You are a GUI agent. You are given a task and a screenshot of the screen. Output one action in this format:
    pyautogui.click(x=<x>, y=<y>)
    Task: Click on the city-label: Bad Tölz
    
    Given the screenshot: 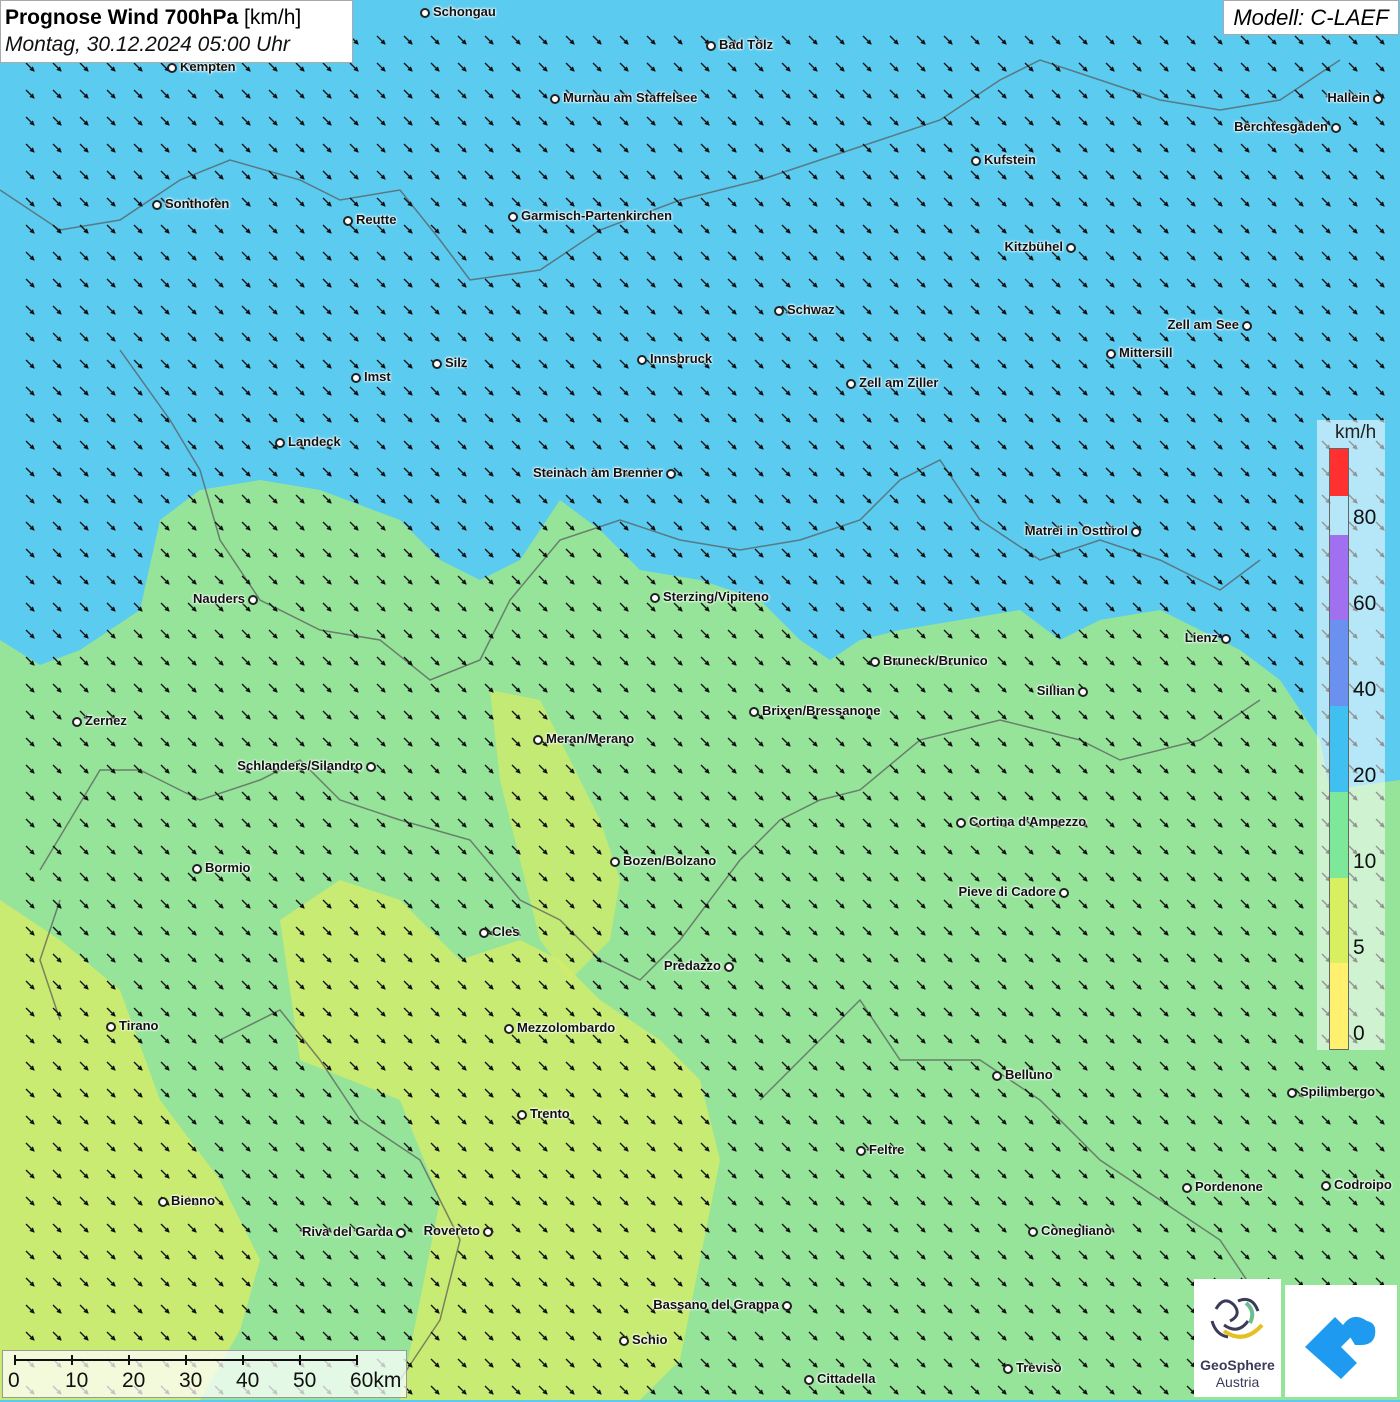 What is the action you would take?
    pyautogui.click(x=746, y=44)
    